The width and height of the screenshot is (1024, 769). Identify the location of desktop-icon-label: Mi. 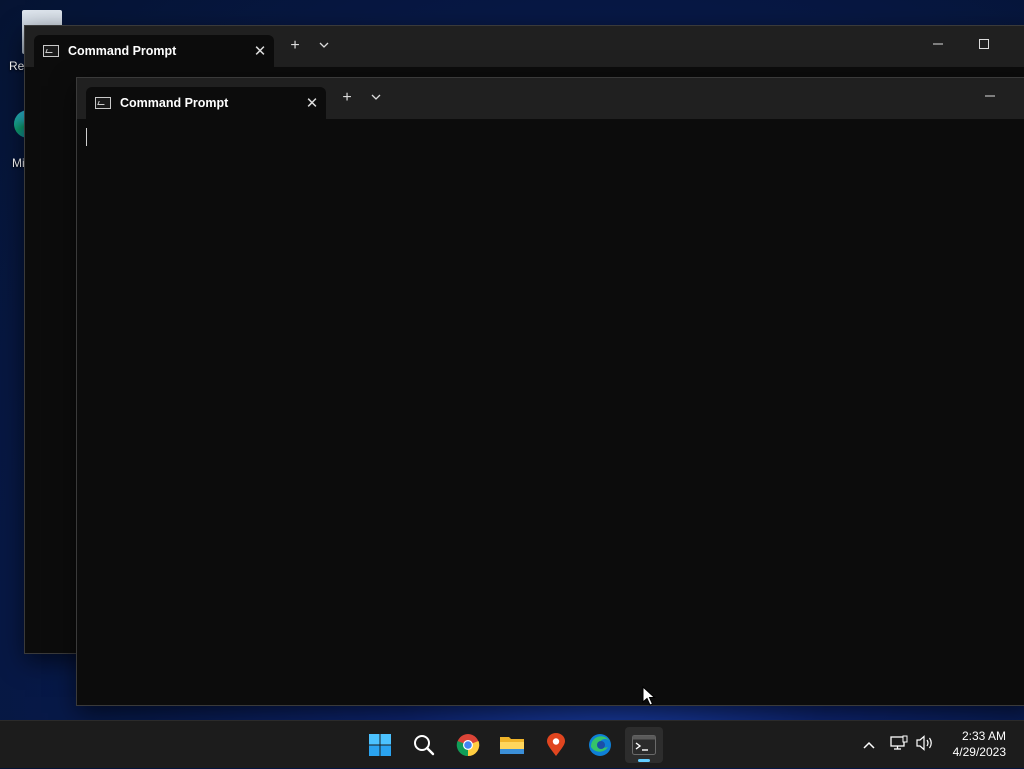
(18, 163).